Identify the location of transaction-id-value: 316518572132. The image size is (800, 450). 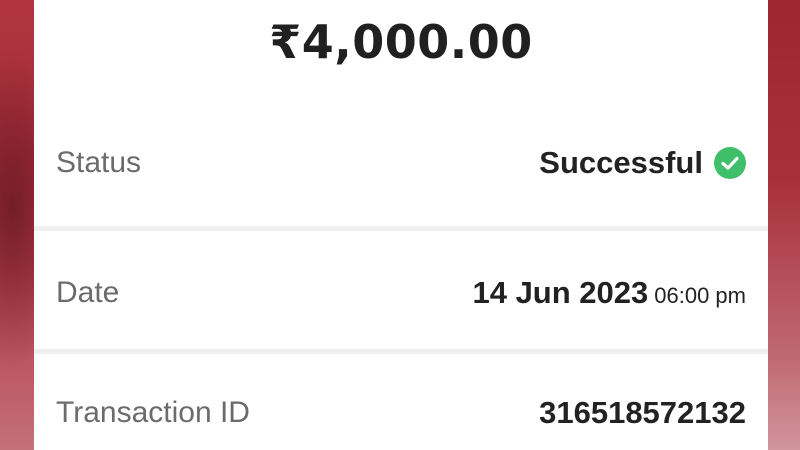
(642, 413).